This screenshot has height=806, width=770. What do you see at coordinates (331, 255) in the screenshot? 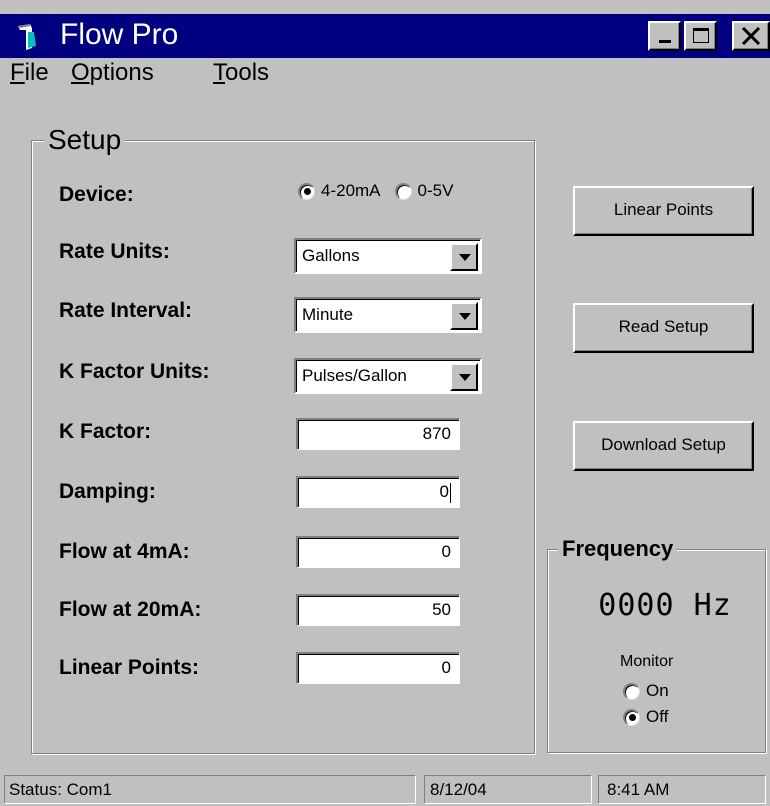
I see `rate-units-value: Gallons` at bounding box center [331, 255].